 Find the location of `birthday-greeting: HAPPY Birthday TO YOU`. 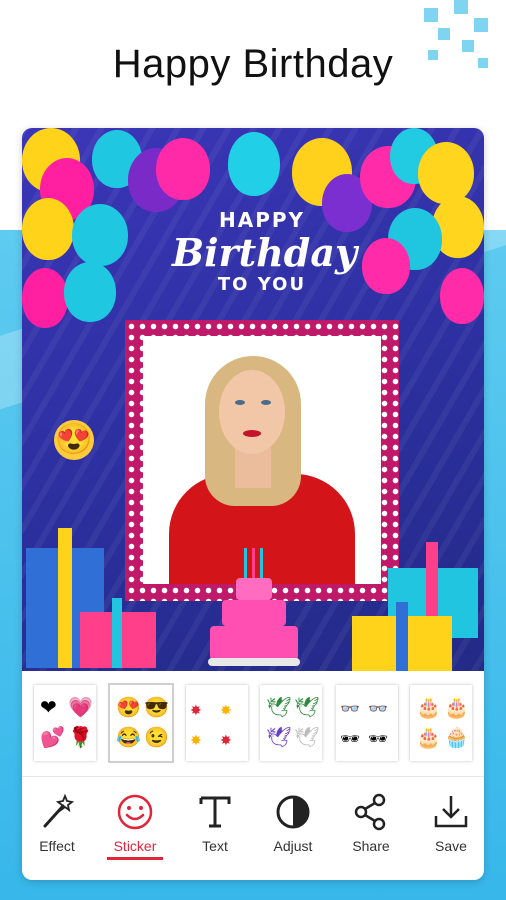

birthday-greeting: HAPPY Birthday TO YOU is located at coordinates (265, 251).